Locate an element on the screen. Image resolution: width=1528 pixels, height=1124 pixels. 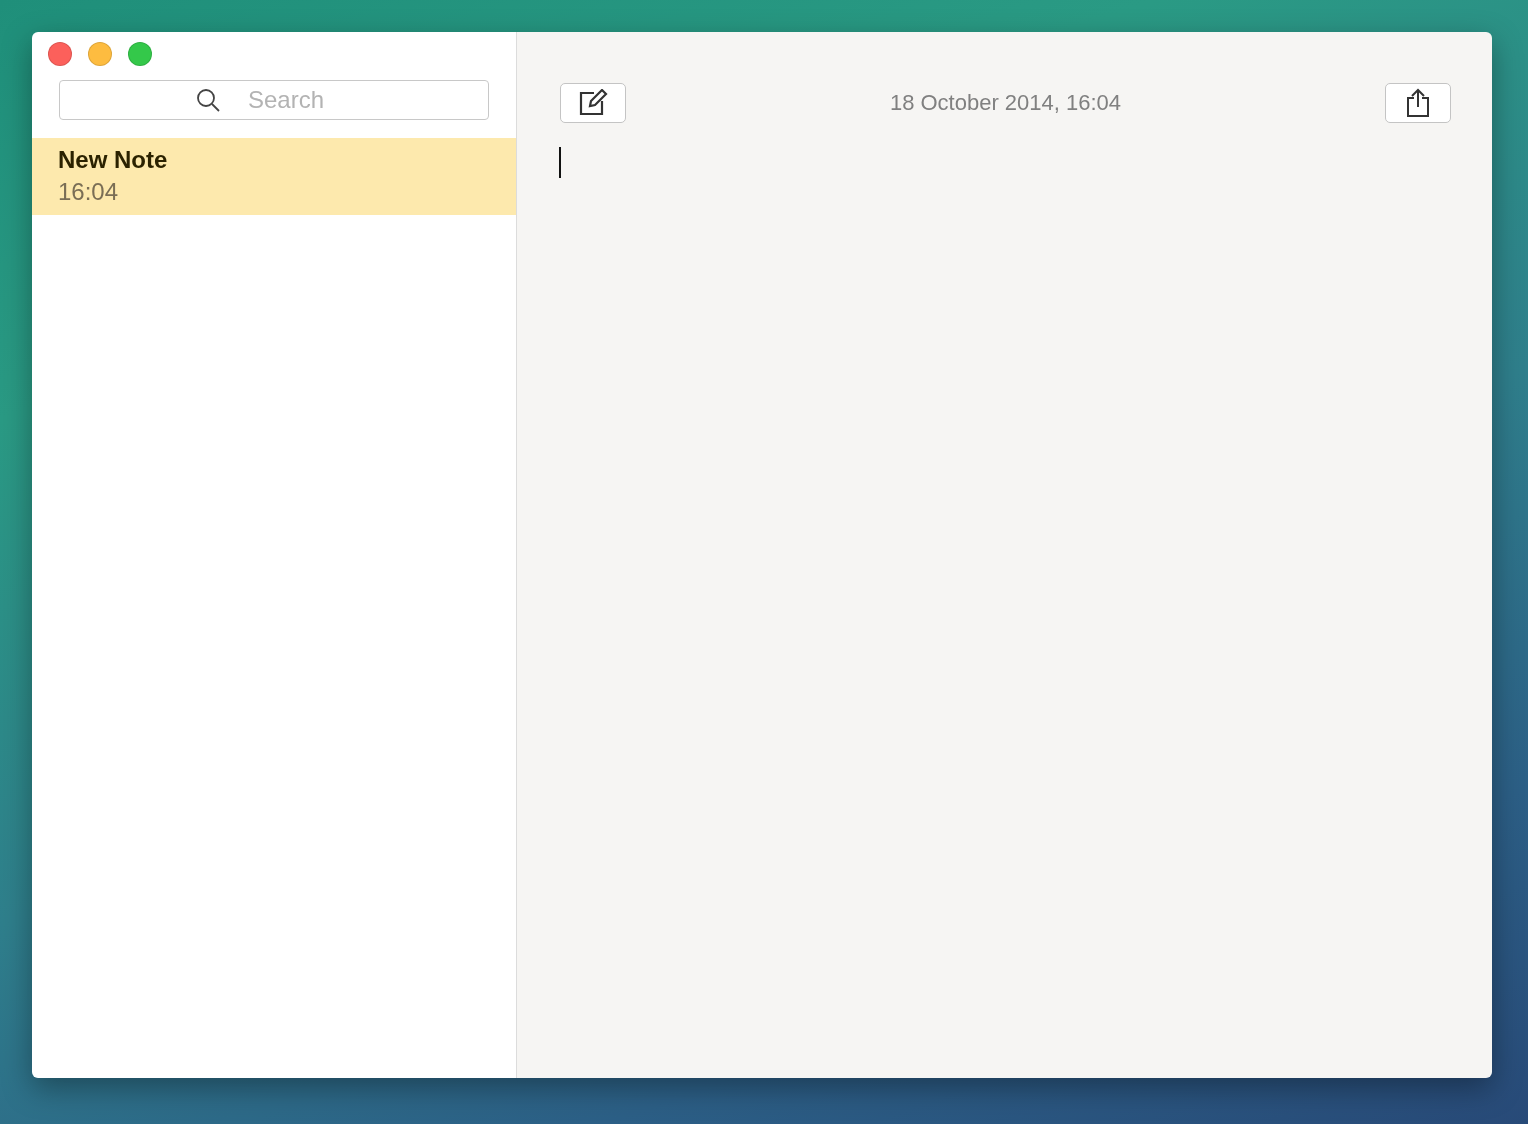
zoom-button is located at coordinates (140, 54).